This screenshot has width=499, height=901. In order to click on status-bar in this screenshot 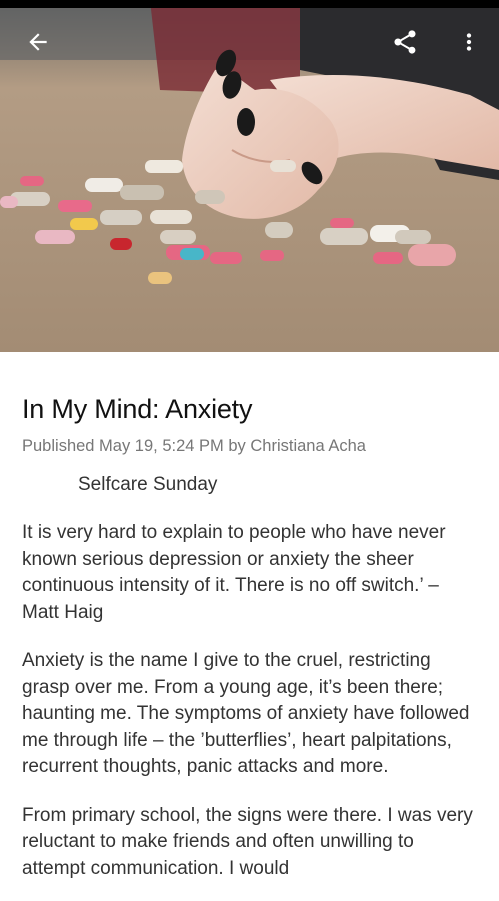, I will do `click(249, 4)`.